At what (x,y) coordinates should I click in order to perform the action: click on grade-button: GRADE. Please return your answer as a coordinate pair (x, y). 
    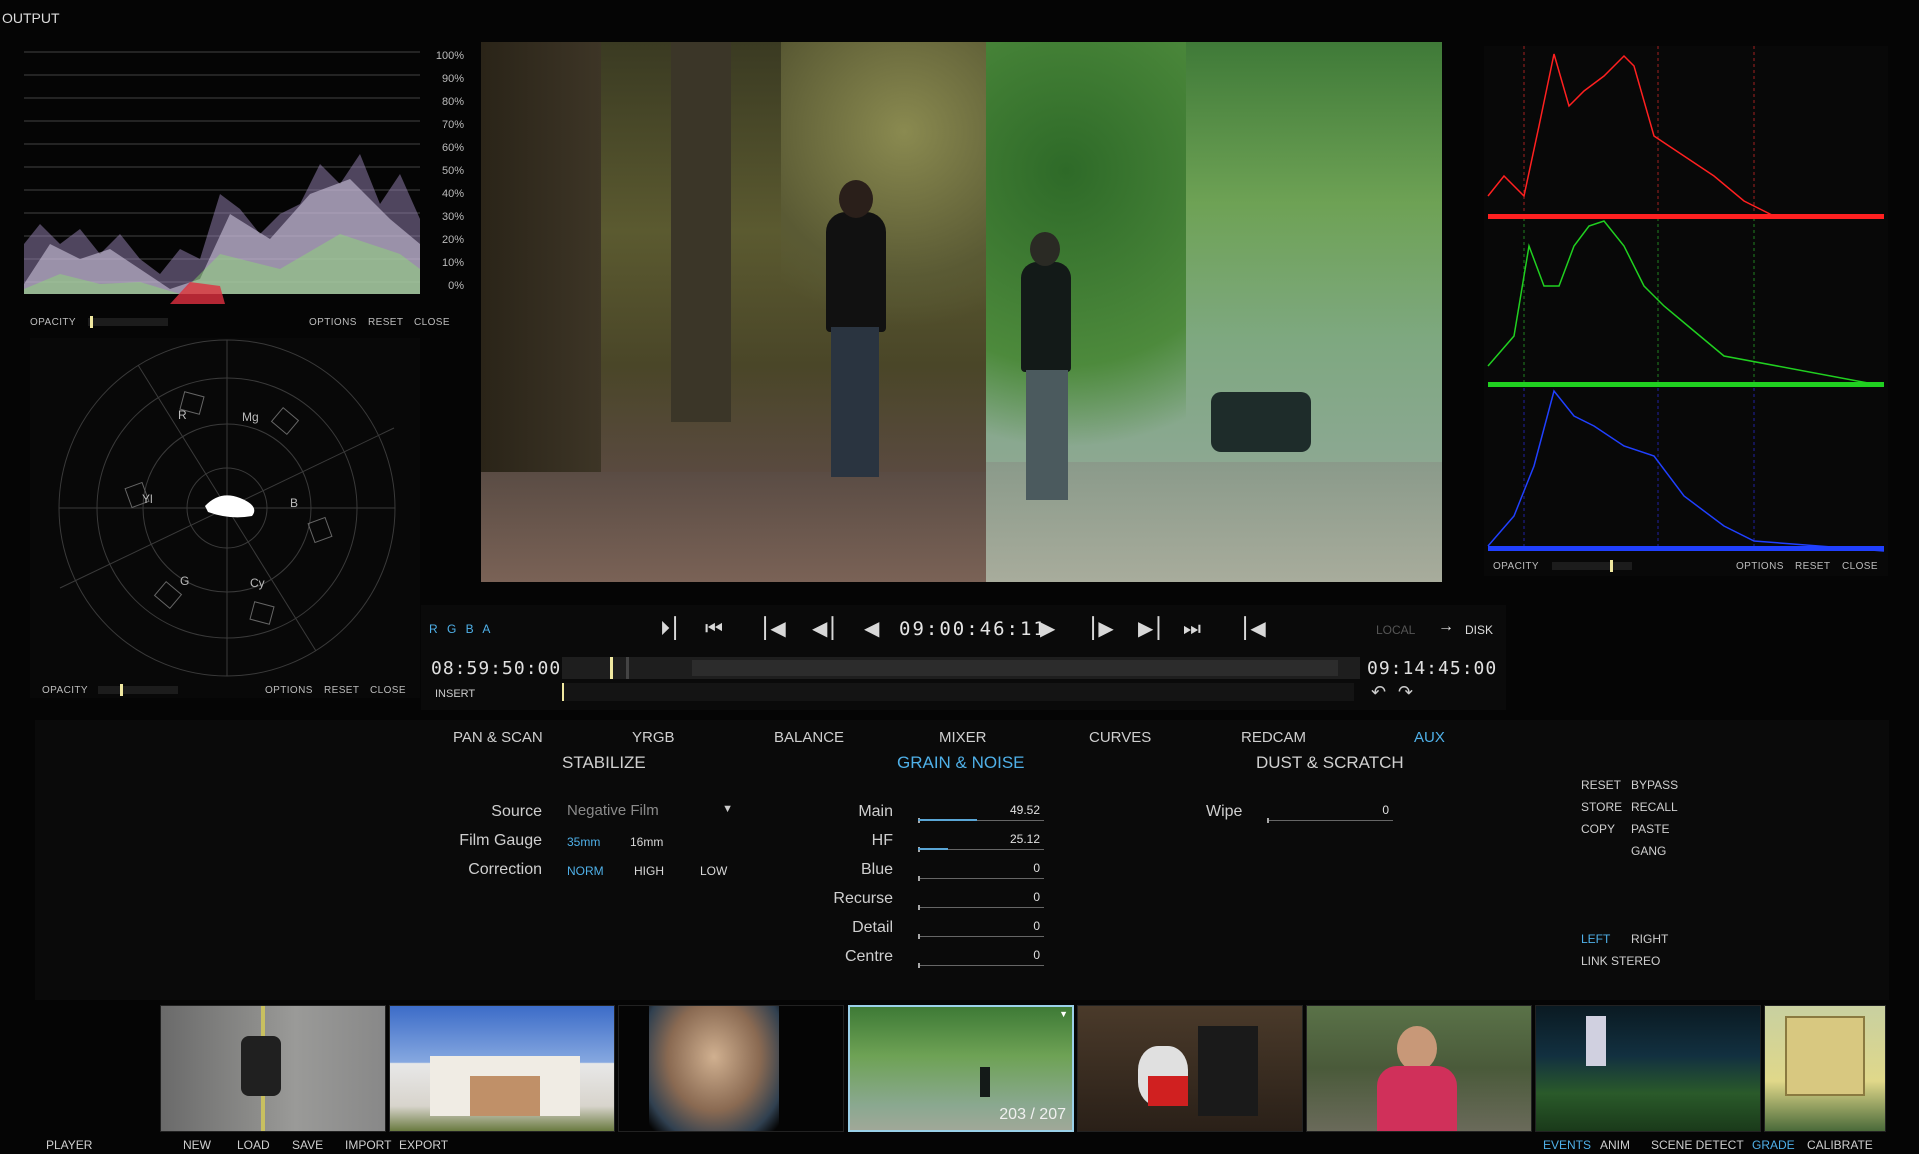
    Looking at the image, I should click on (1773, 1145).